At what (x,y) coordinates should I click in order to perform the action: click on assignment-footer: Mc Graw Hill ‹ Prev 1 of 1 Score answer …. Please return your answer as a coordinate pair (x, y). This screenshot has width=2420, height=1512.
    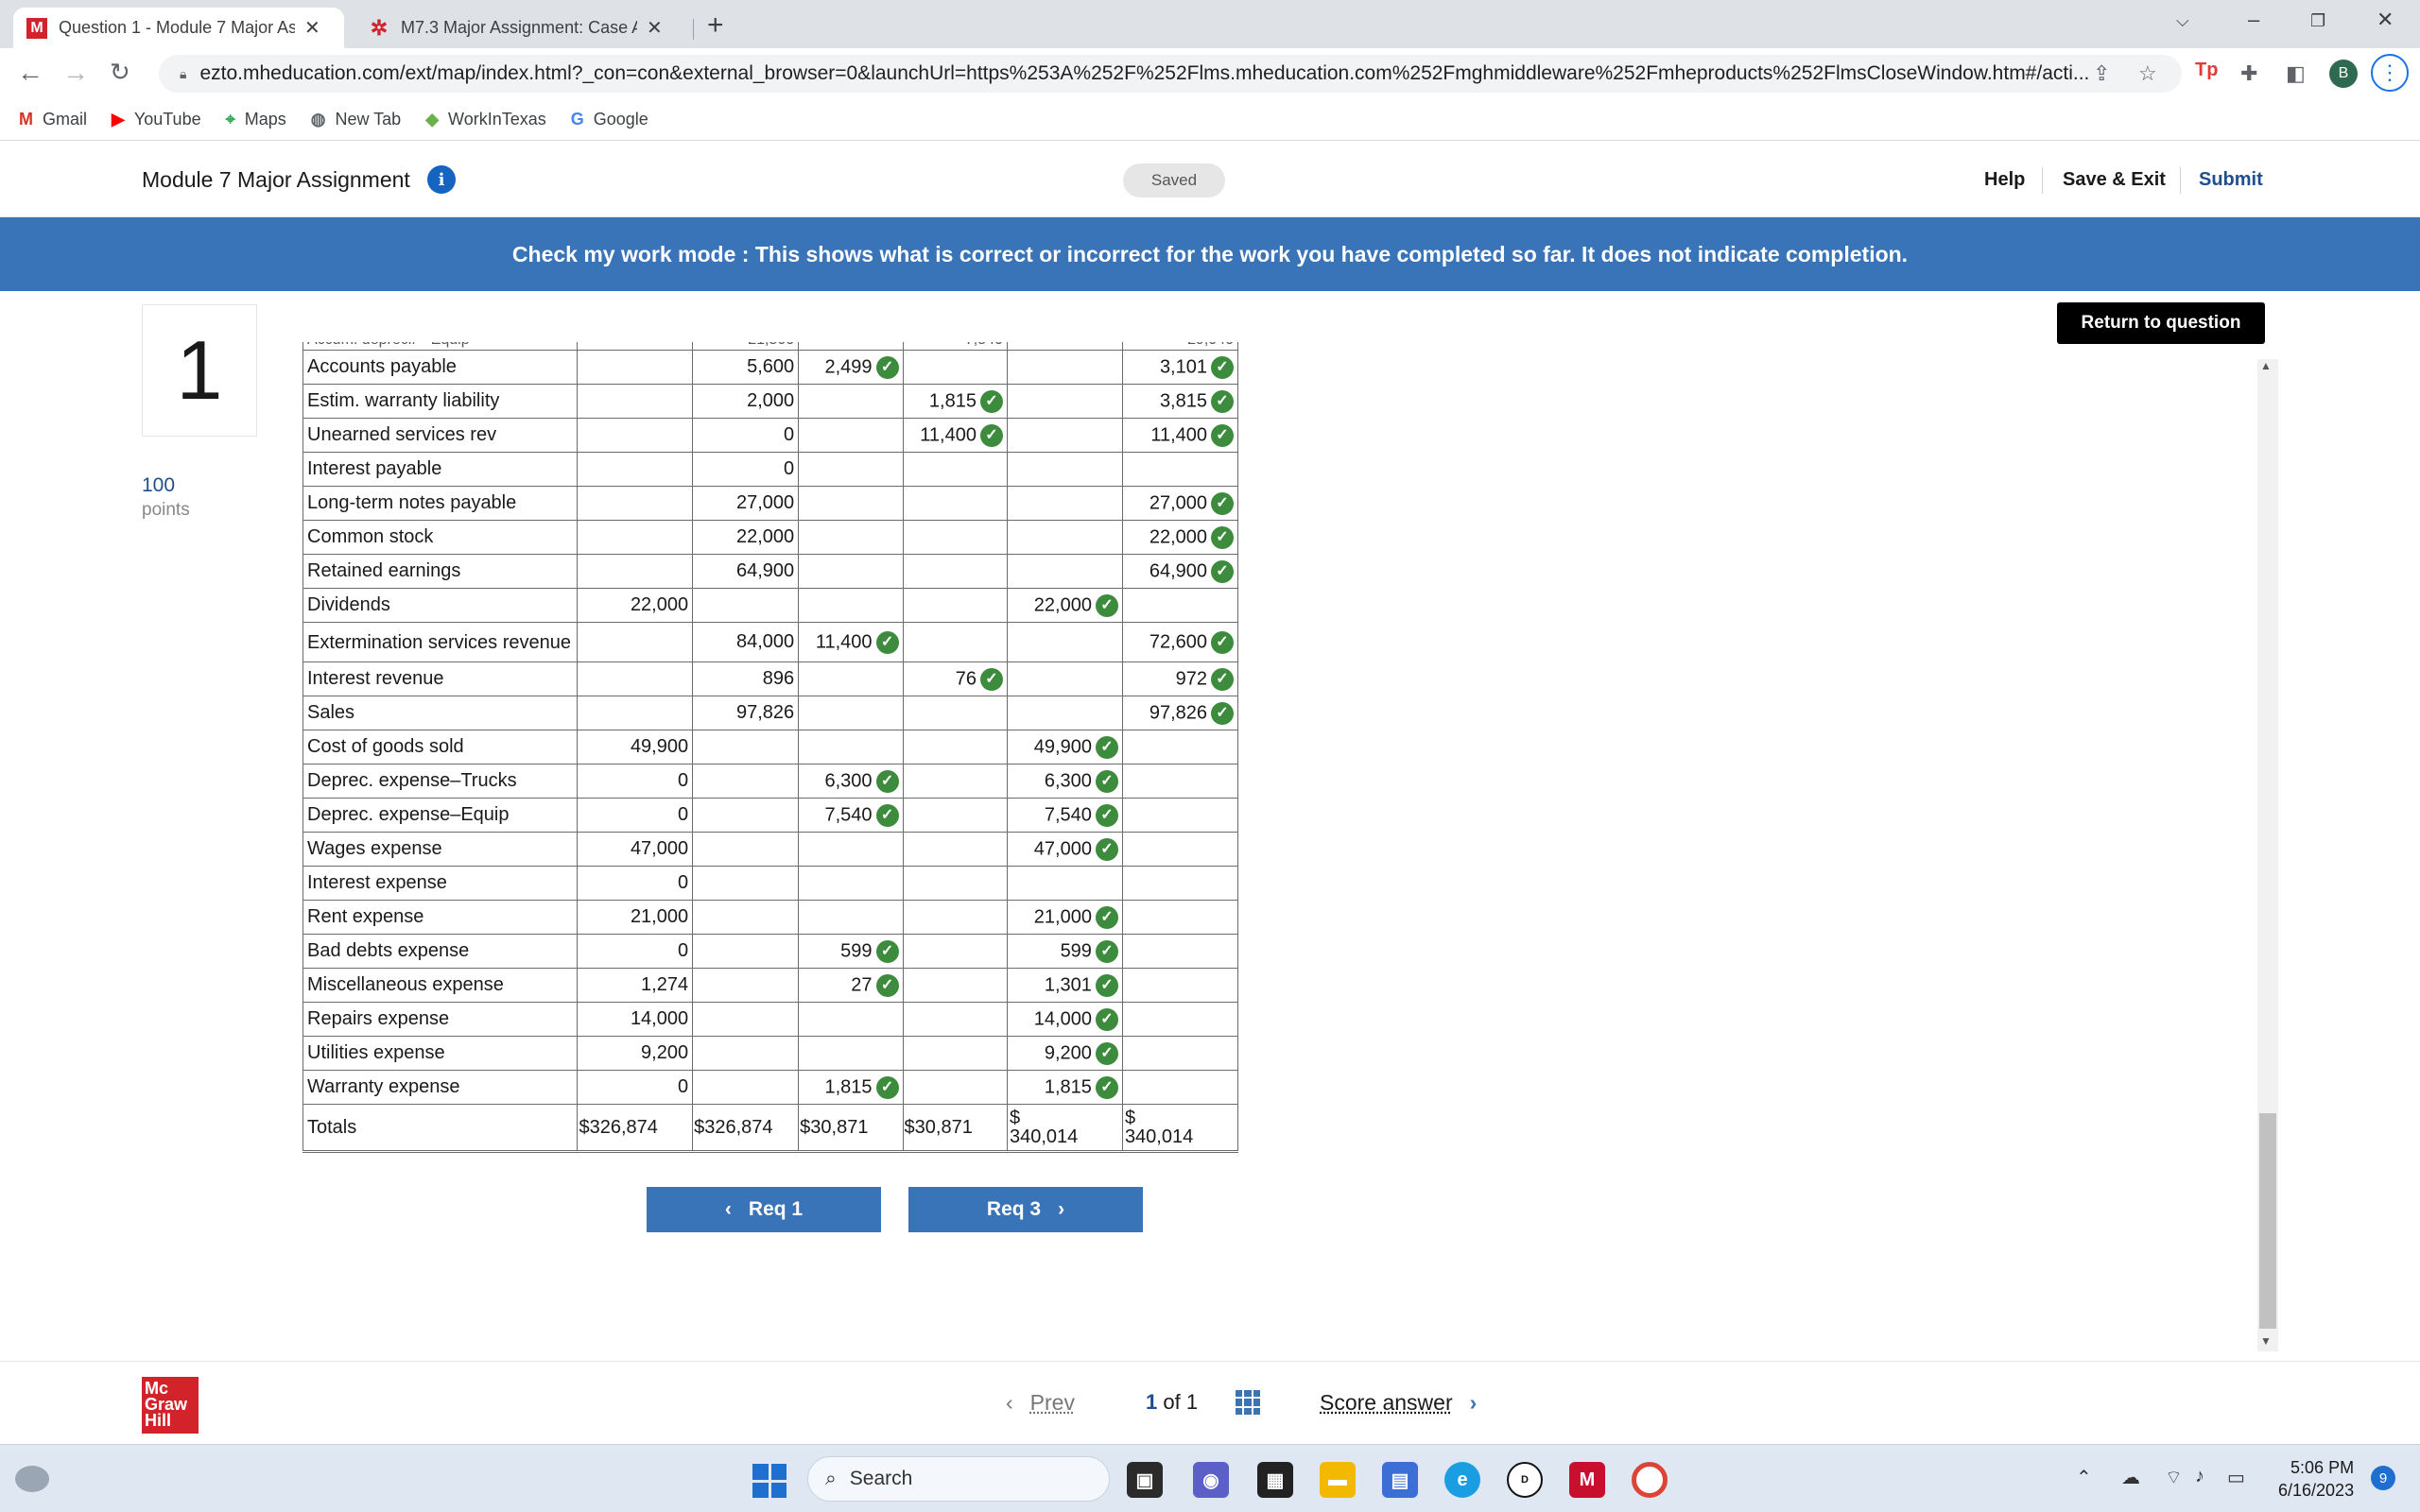
    Looking at the image, I should click on (1210, 1402).